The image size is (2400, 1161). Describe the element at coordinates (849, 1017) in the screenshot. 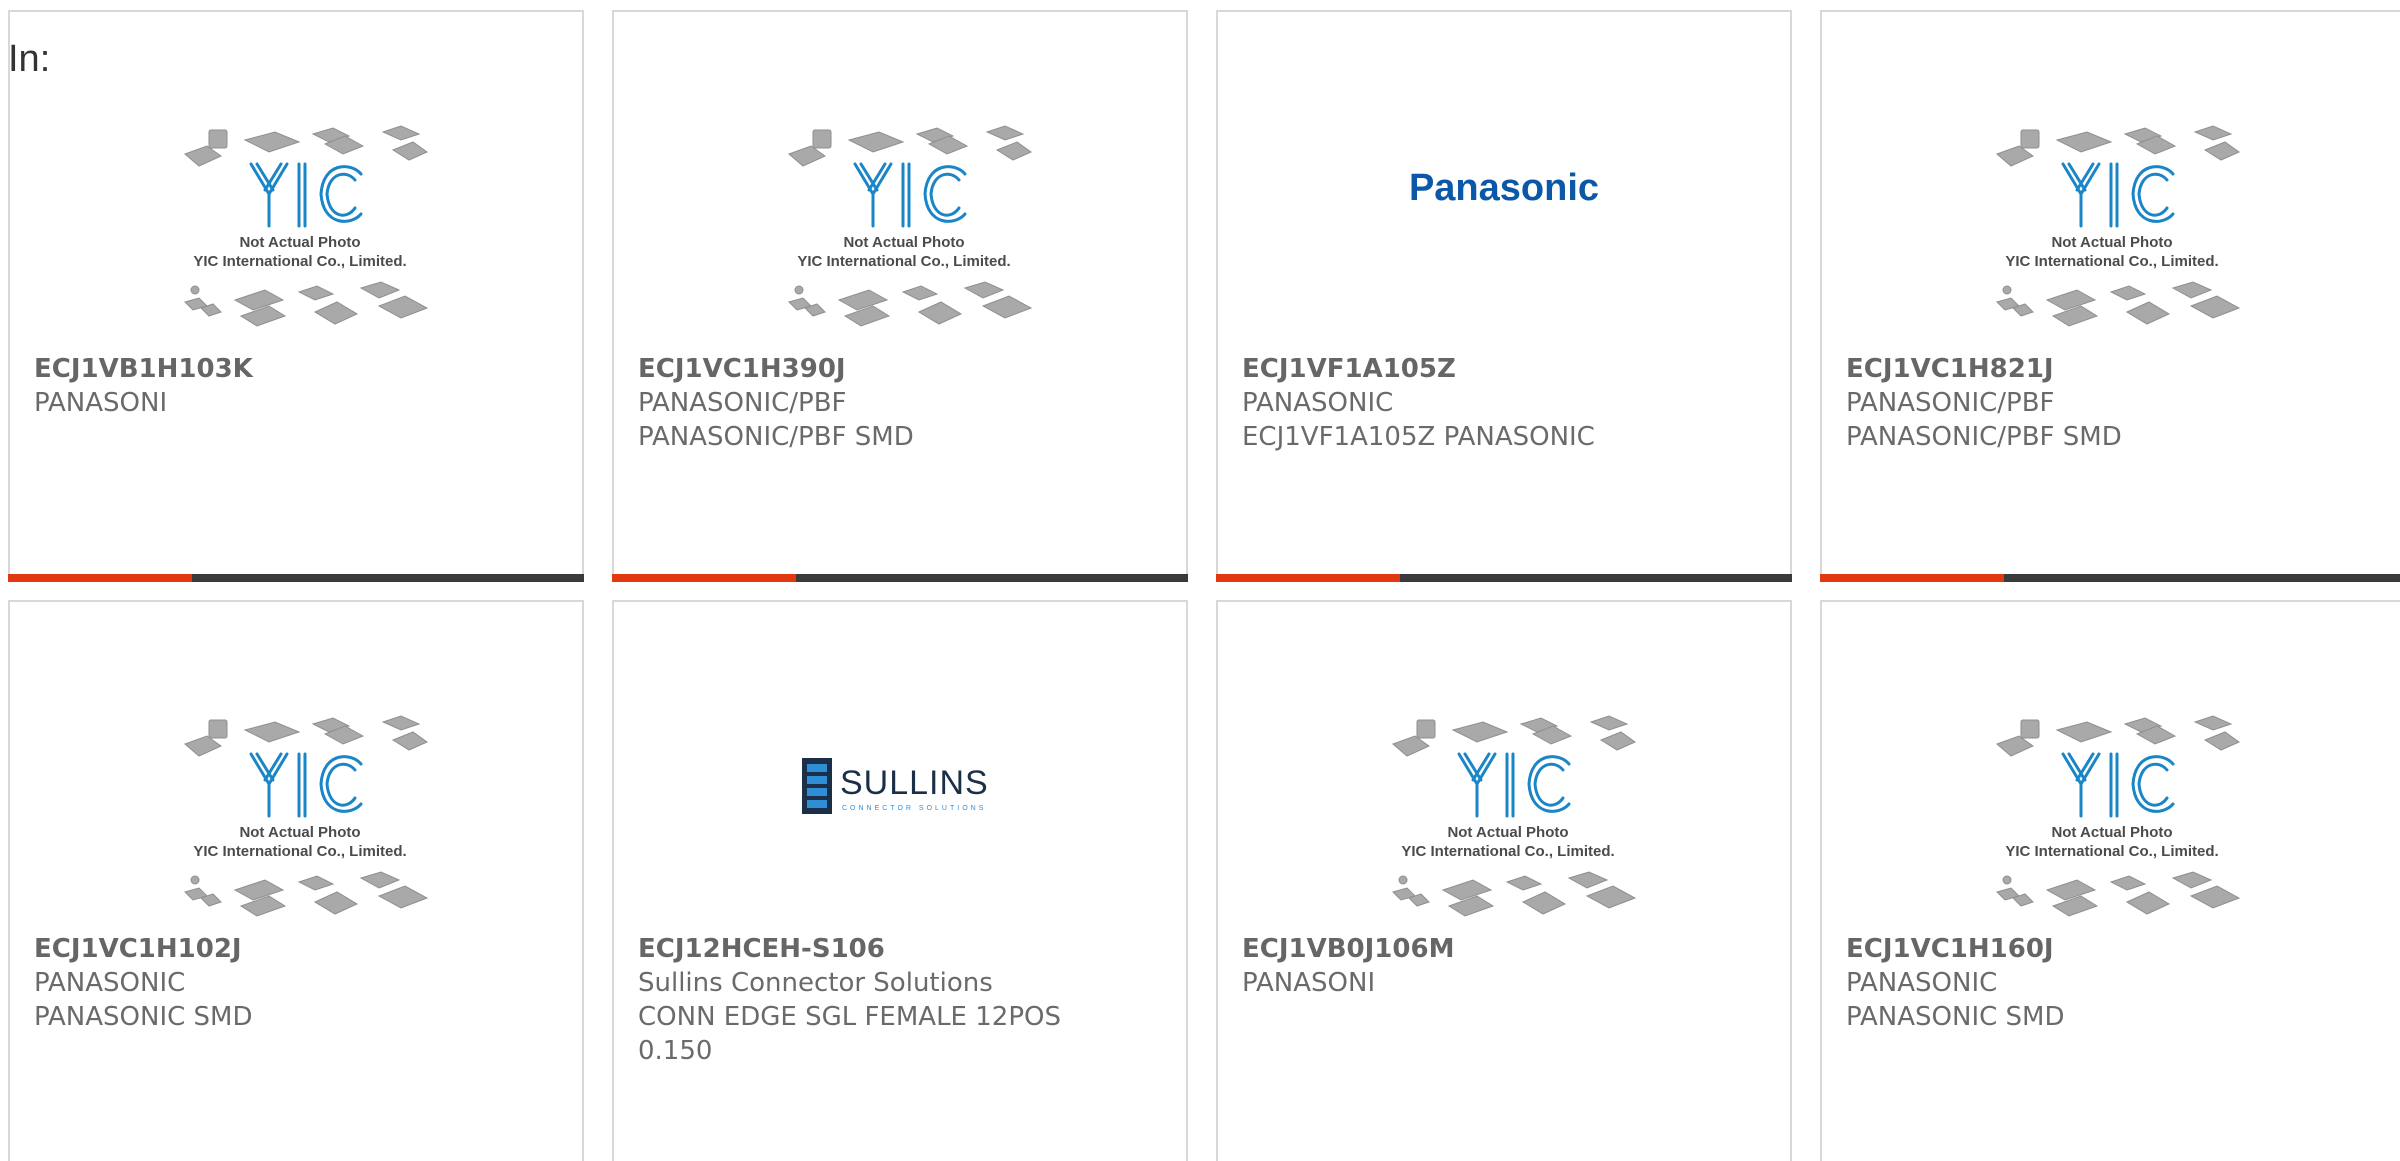

I see `description: CONN EDGE SGL FEMALE 12POS` at that location.